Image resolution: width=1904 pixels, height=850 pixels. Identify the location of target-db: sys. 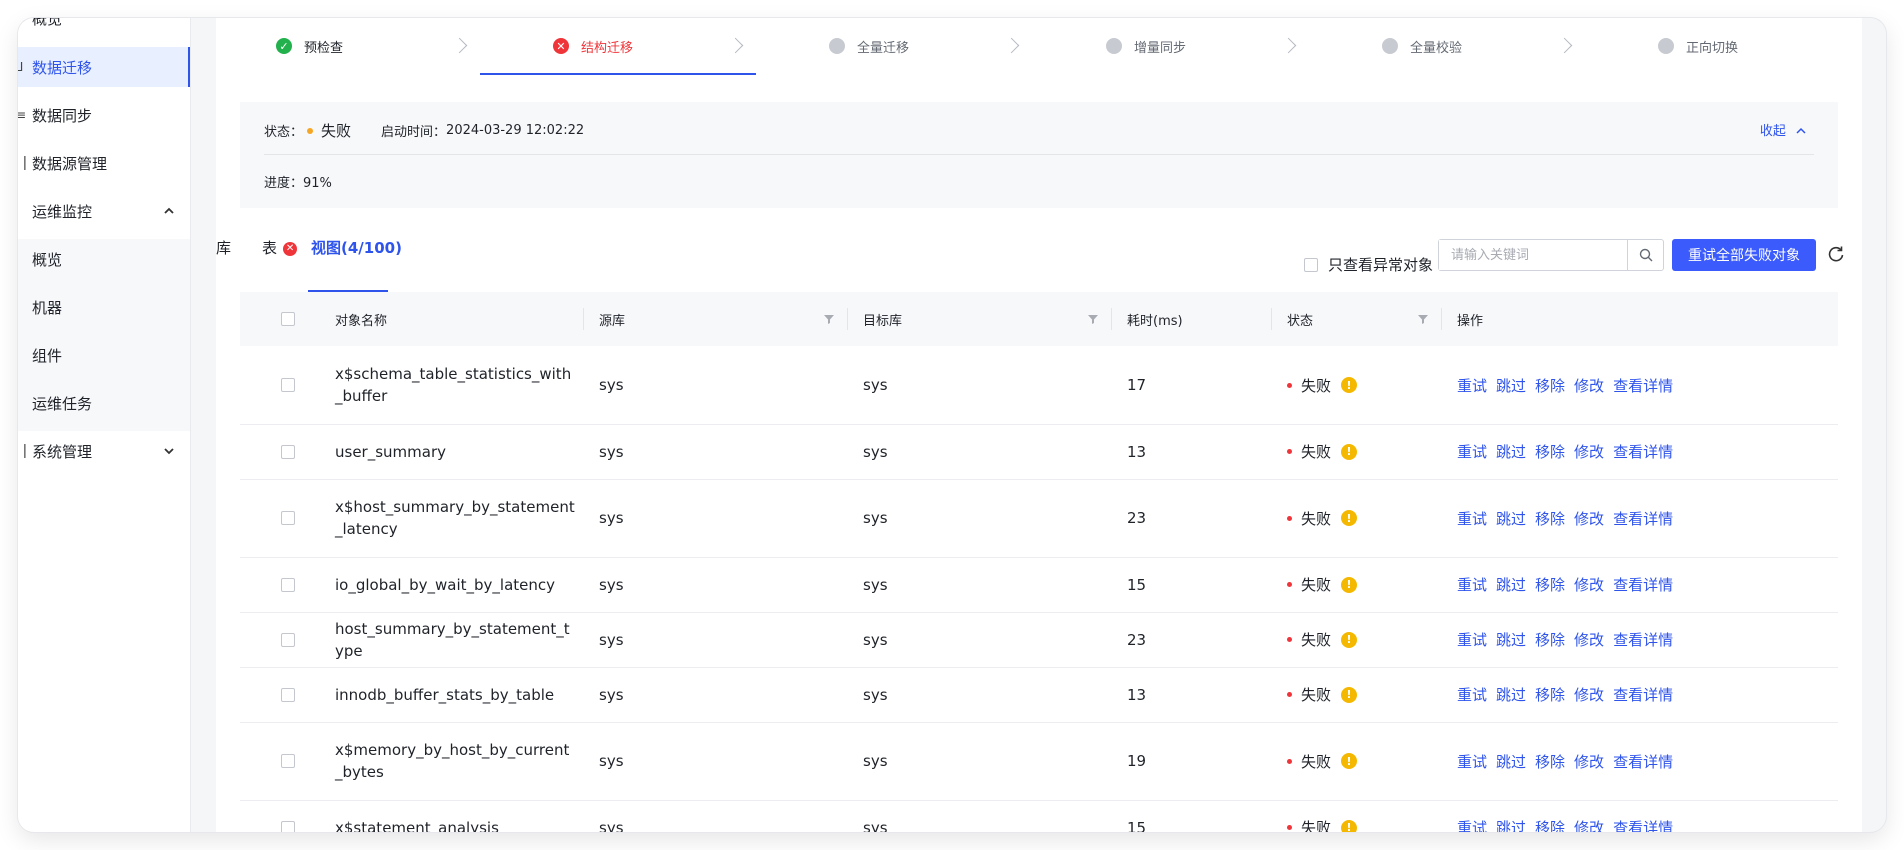
(875, 518).